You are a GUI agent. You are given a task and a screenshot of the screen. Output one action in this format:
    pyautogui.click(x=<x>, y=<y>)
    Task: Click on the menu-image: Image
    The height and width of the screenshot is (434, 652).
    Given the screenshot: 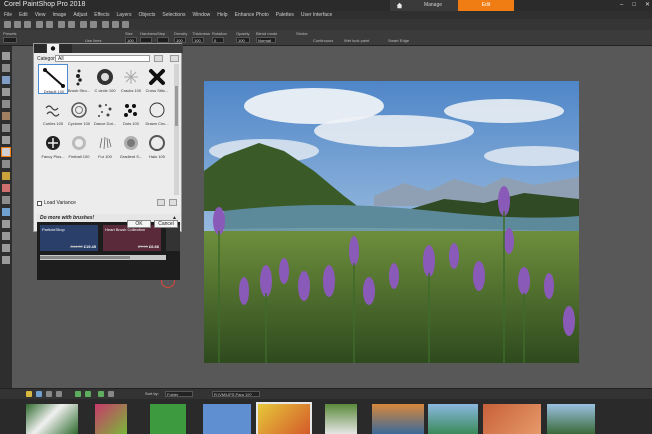 What is the action you would take?
    pyautogui.click(x=59, y=15)
    